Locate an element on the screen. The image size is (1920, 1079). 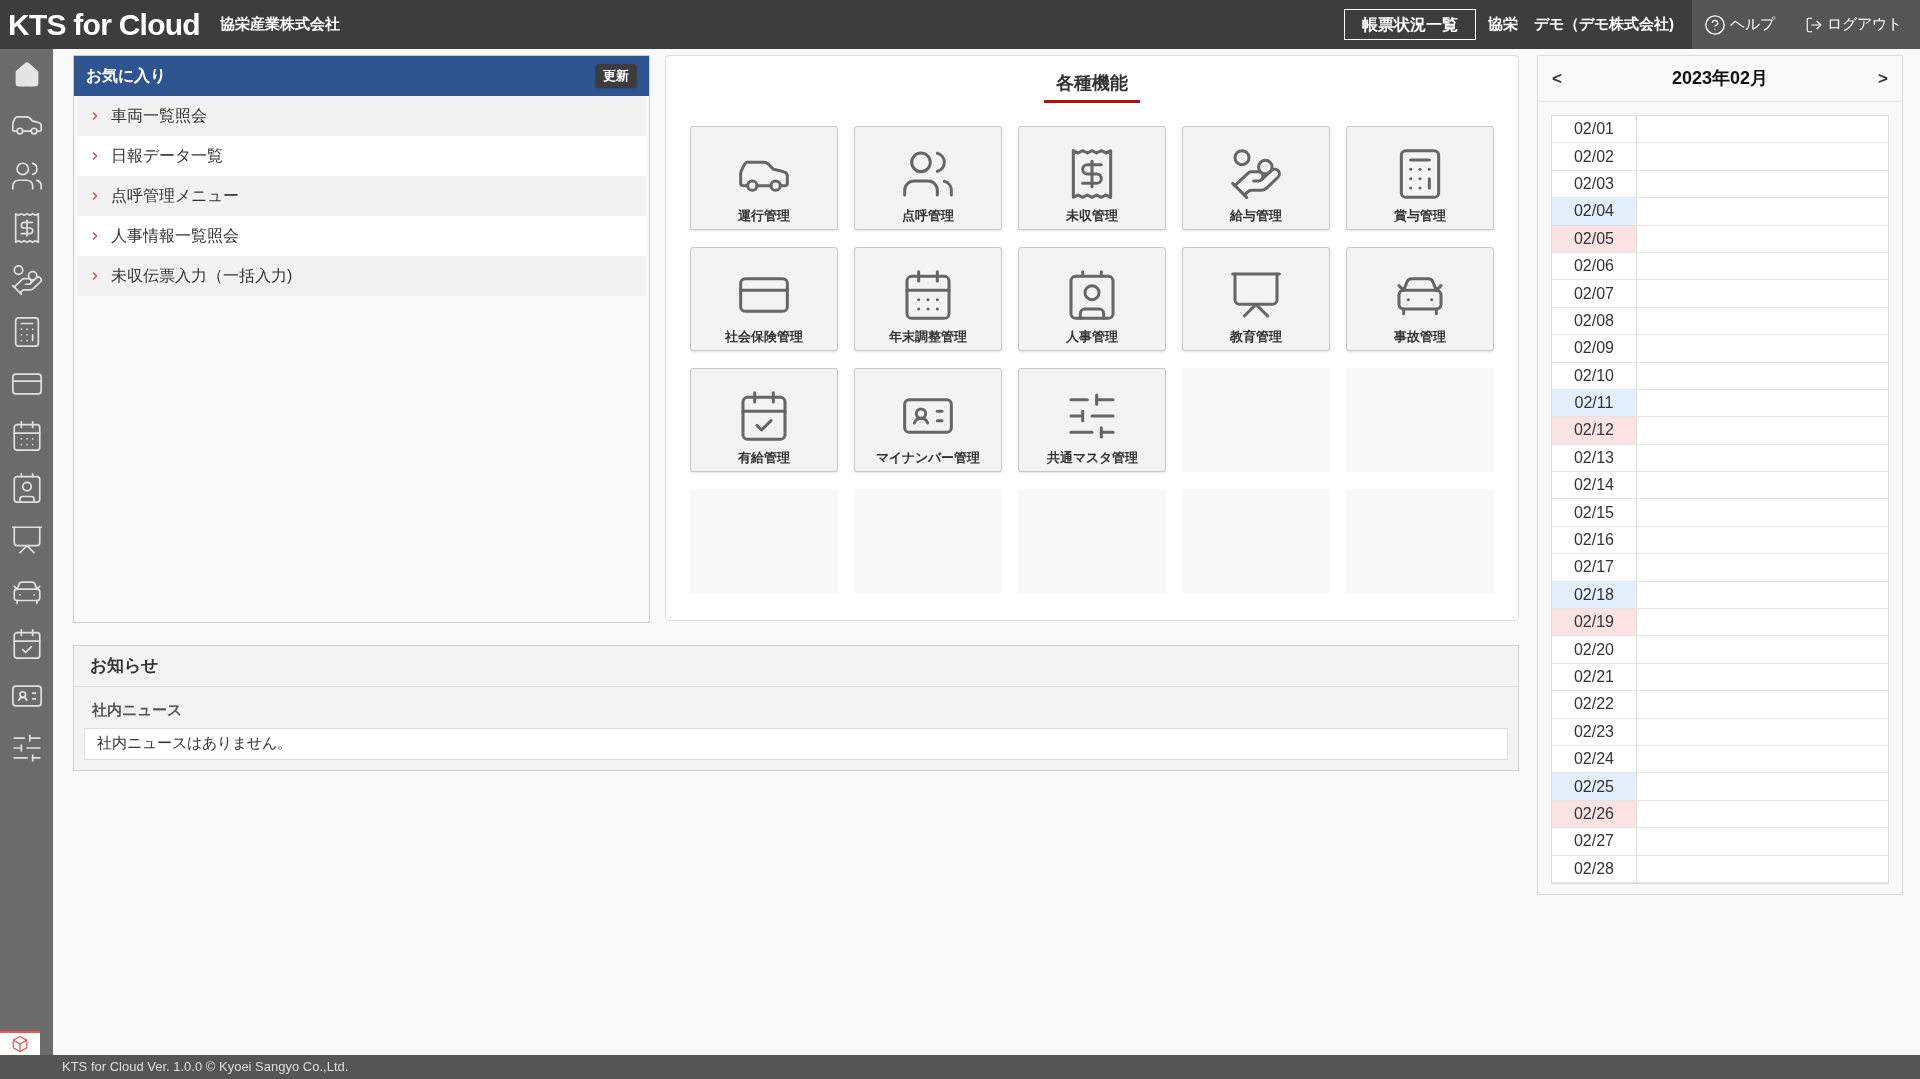
function-tile: 事故管理 is located at coordinates (1420, 299).